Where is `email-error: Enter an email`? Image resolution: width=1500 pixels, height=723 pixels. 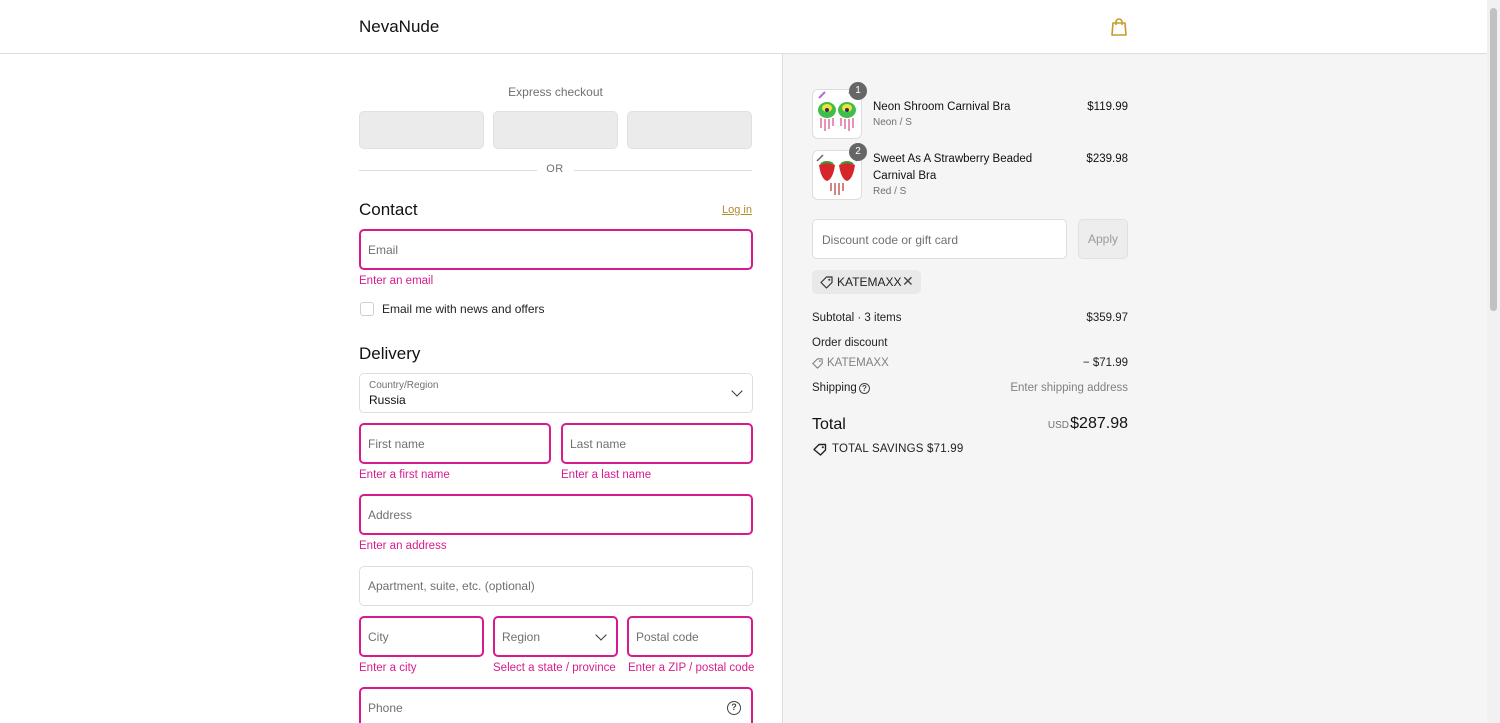 email-error: Enter an email is located at coordinates (396, 281).